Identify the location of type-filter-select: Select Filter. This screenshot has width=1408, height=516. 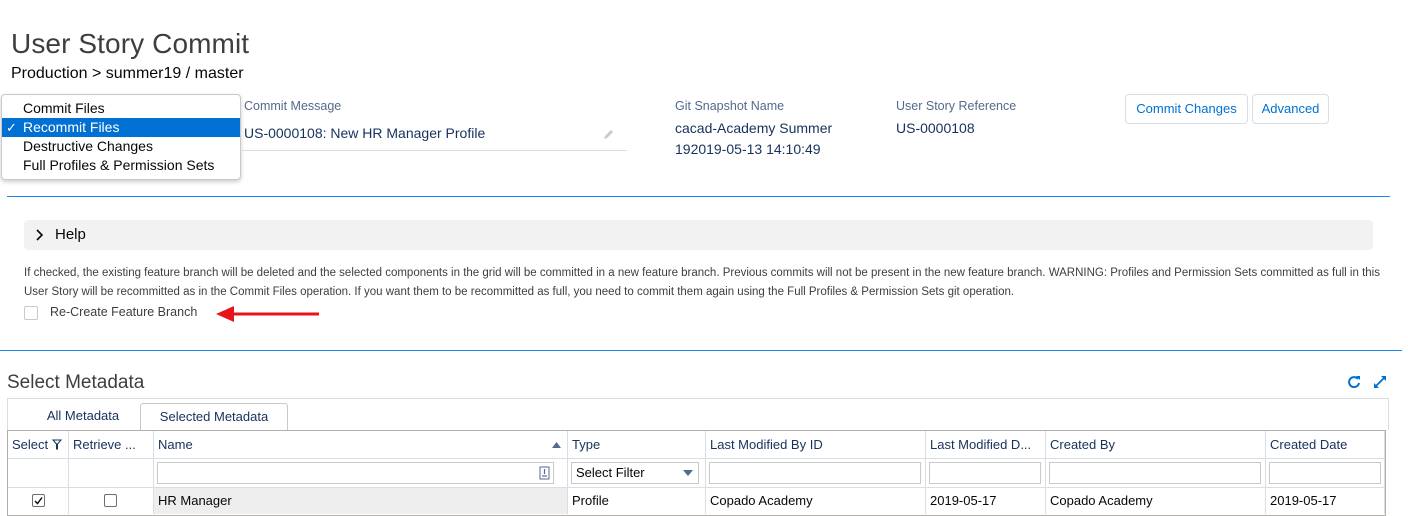
(635, 473).